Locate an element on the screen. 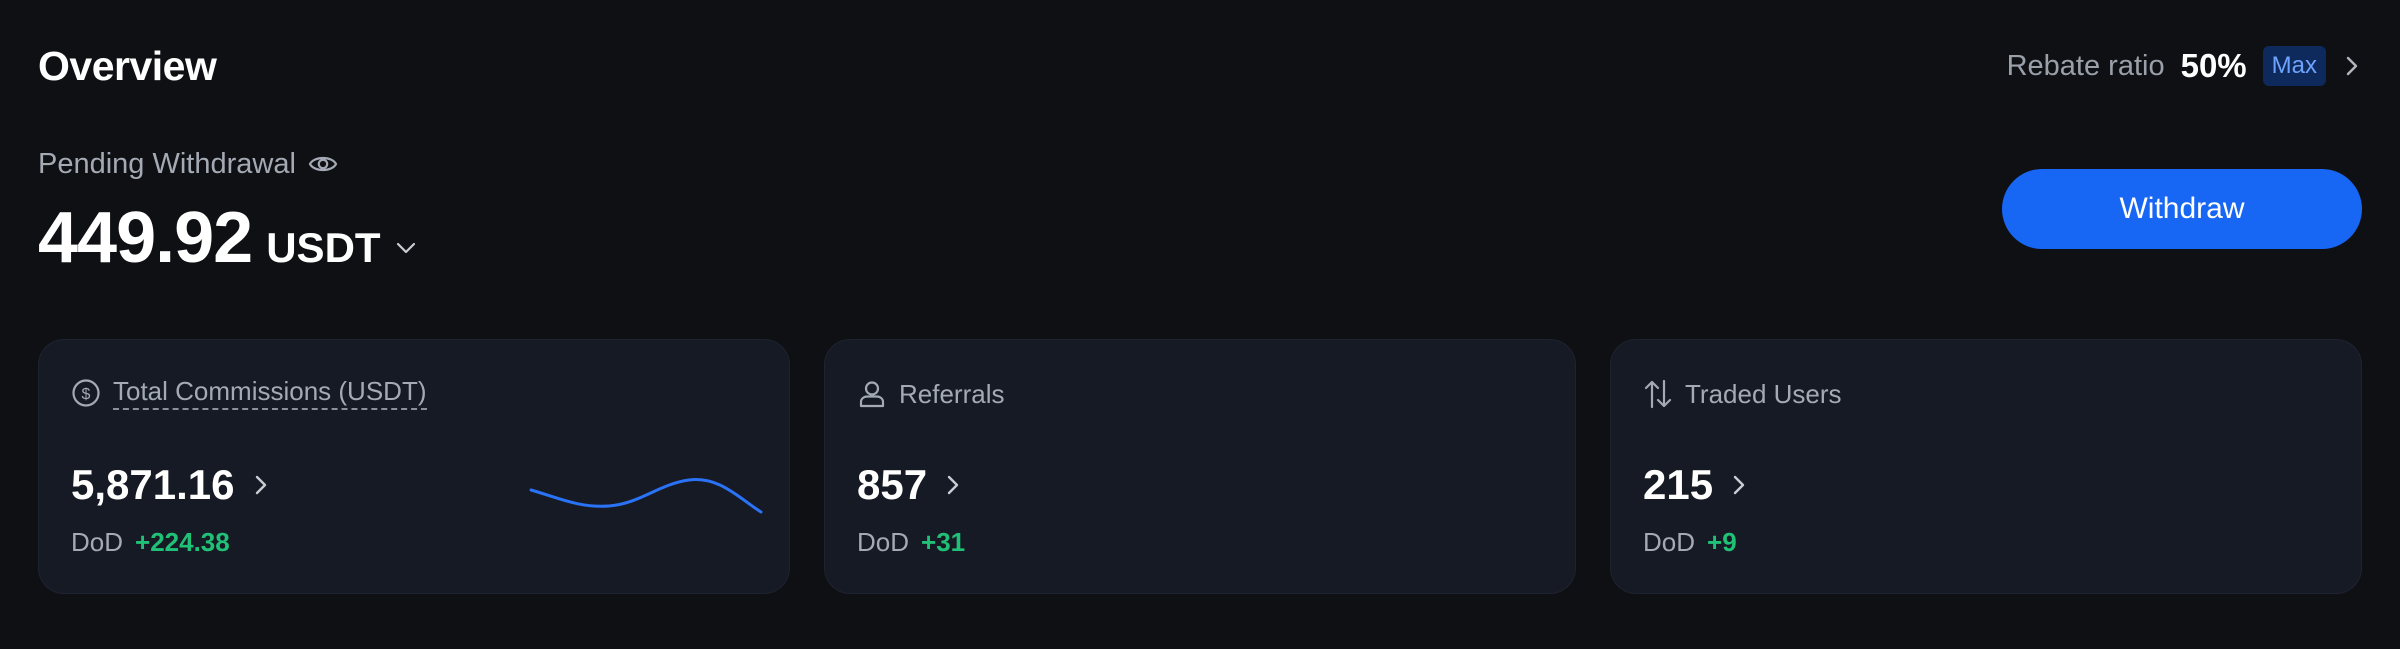 This screenshot has height=649, width=2400. card-value: 5,871.16 is located at coordinates (153, 484).